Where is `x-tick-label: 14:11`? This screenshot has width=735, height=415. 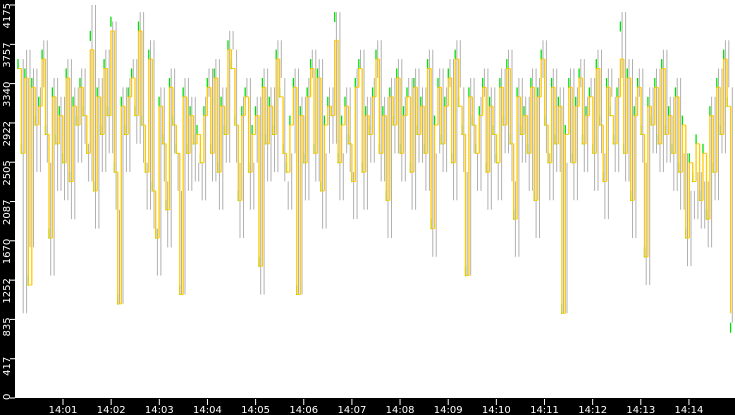 x-tick-label: 14:11 is located at coordinates (544, 410).